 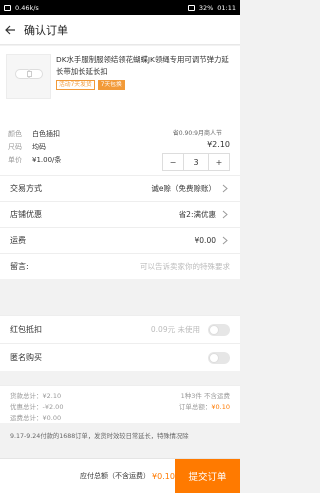 What do you see at coordinates (120, 188) in the screenshot?
I see `row-payment-method: 交易方式 诚e赊（免费赊账）` at bounding box center [120, 188].